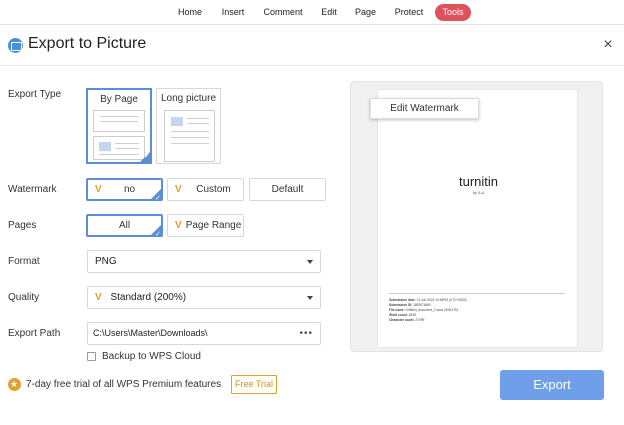 The image size is (624, 425). What do you see at coordinates (14, 384) in the screenshot?
I see `premium-icon` at bounding box center [14, 384].